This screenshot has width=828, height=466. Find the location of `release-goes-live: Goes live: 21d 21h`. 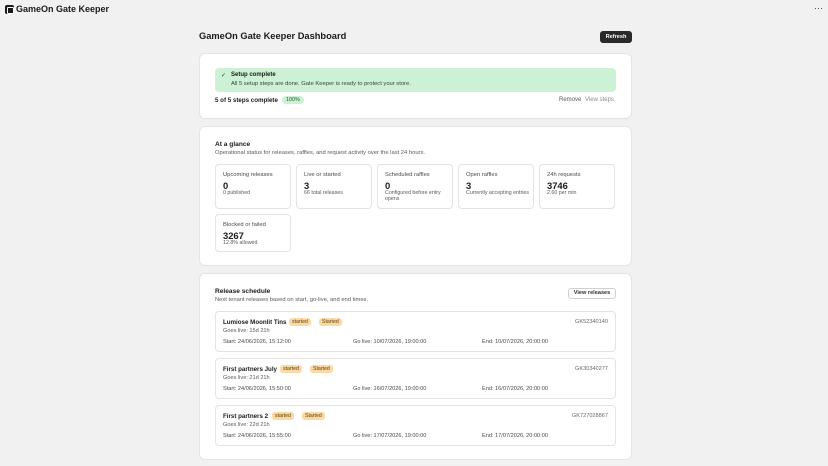

release-goes-live: Goes live: 21d 21h is located at coordinates (246, 378).